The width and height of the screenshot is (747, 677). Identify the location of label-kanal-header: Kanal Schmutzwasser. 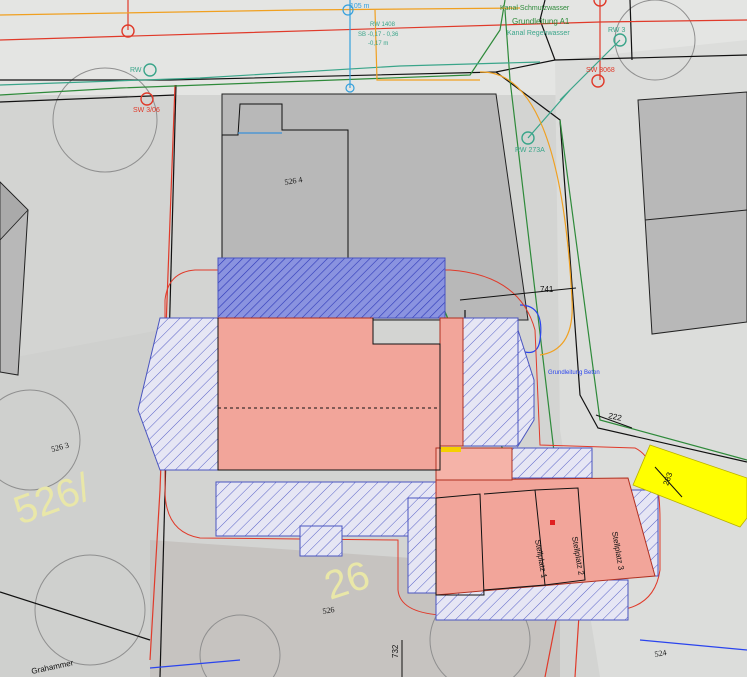
(535, 8).